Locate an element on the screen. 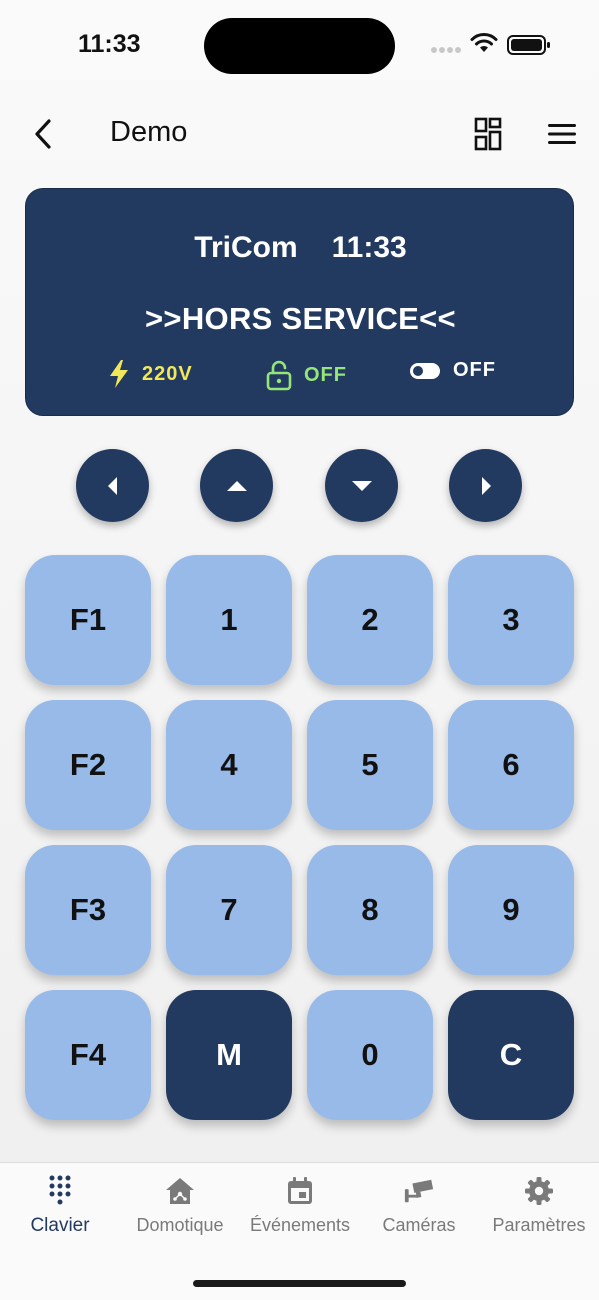  wifi-icon is located at coordinates (484, 42).